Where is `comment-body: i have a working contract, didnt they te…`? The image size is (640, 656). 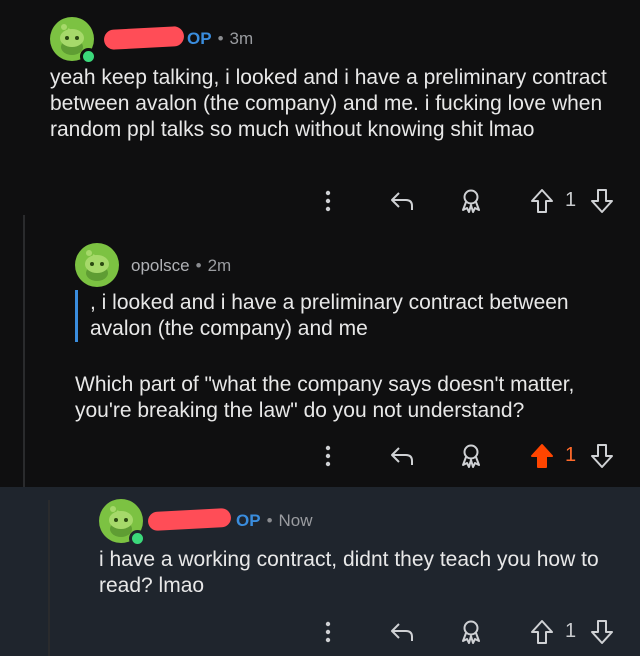
comment-body: i have a working contract, didnt they te… is located at coordinates (349, 572).